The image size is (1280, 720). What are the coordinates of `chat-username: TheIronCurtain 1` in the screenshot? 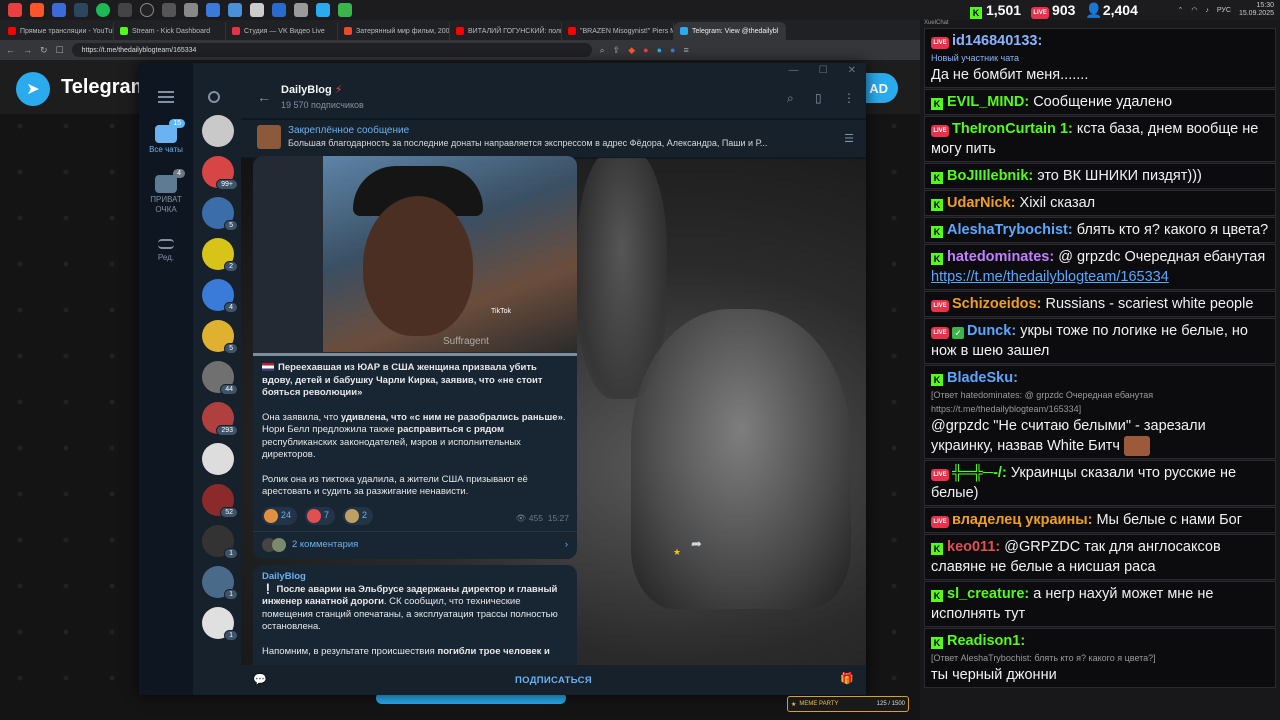 It's located at (1010, 129).